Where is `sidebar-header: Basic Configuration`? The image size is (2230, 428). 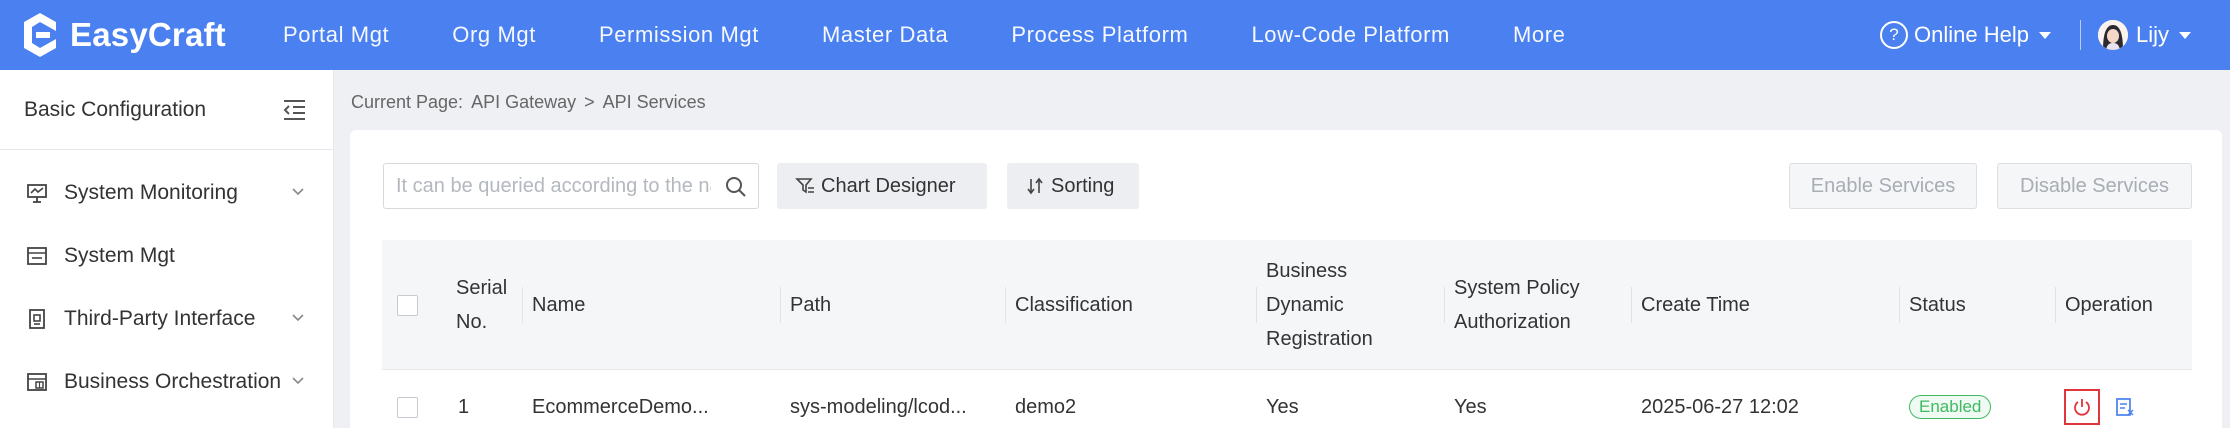 sidebar-header: Basic Configuration is located at coordinates (166, 110).